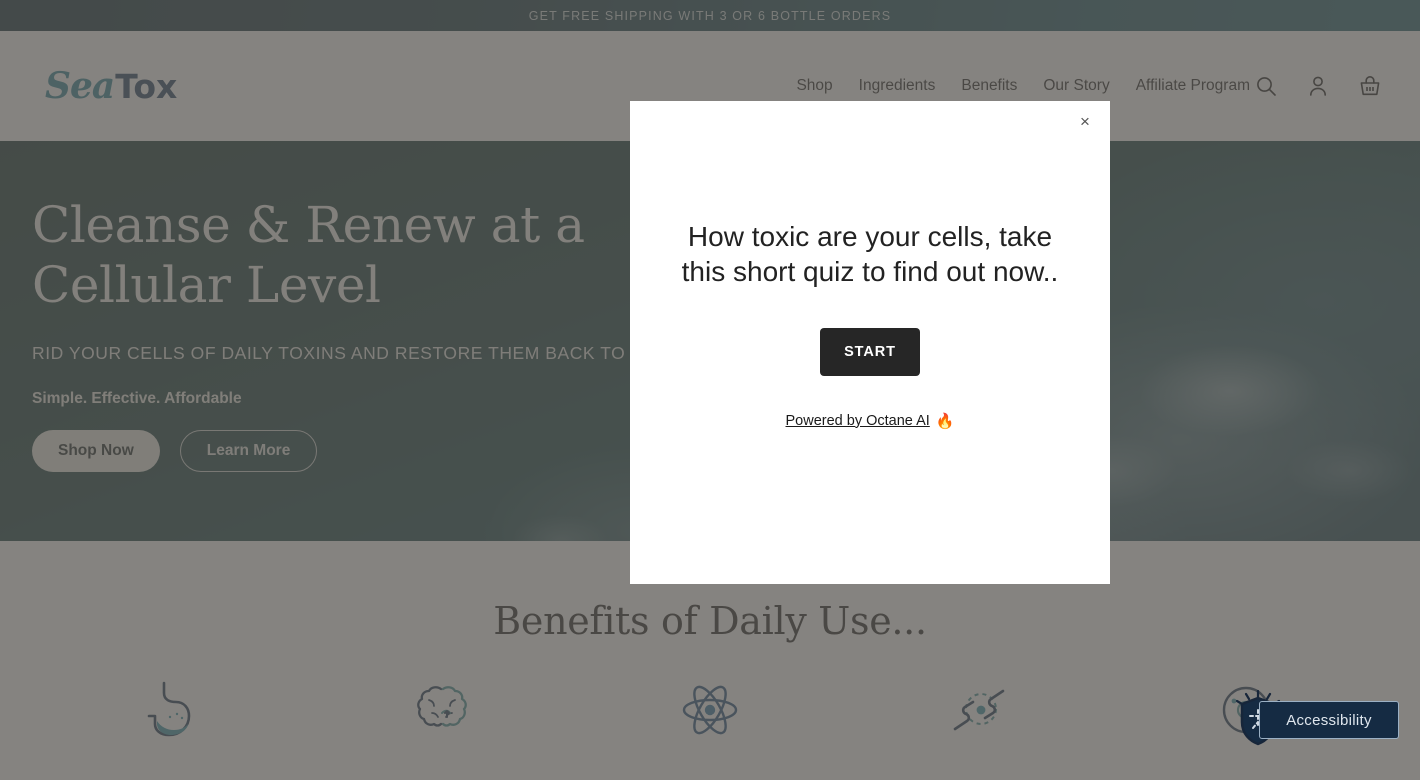 This screenshot has width=1420, height=780. What do you see at coordinates (857, 420) in the screenshot?
I see `powered-by-text: Powered by Octane AI` at bounding box center [857, 420].